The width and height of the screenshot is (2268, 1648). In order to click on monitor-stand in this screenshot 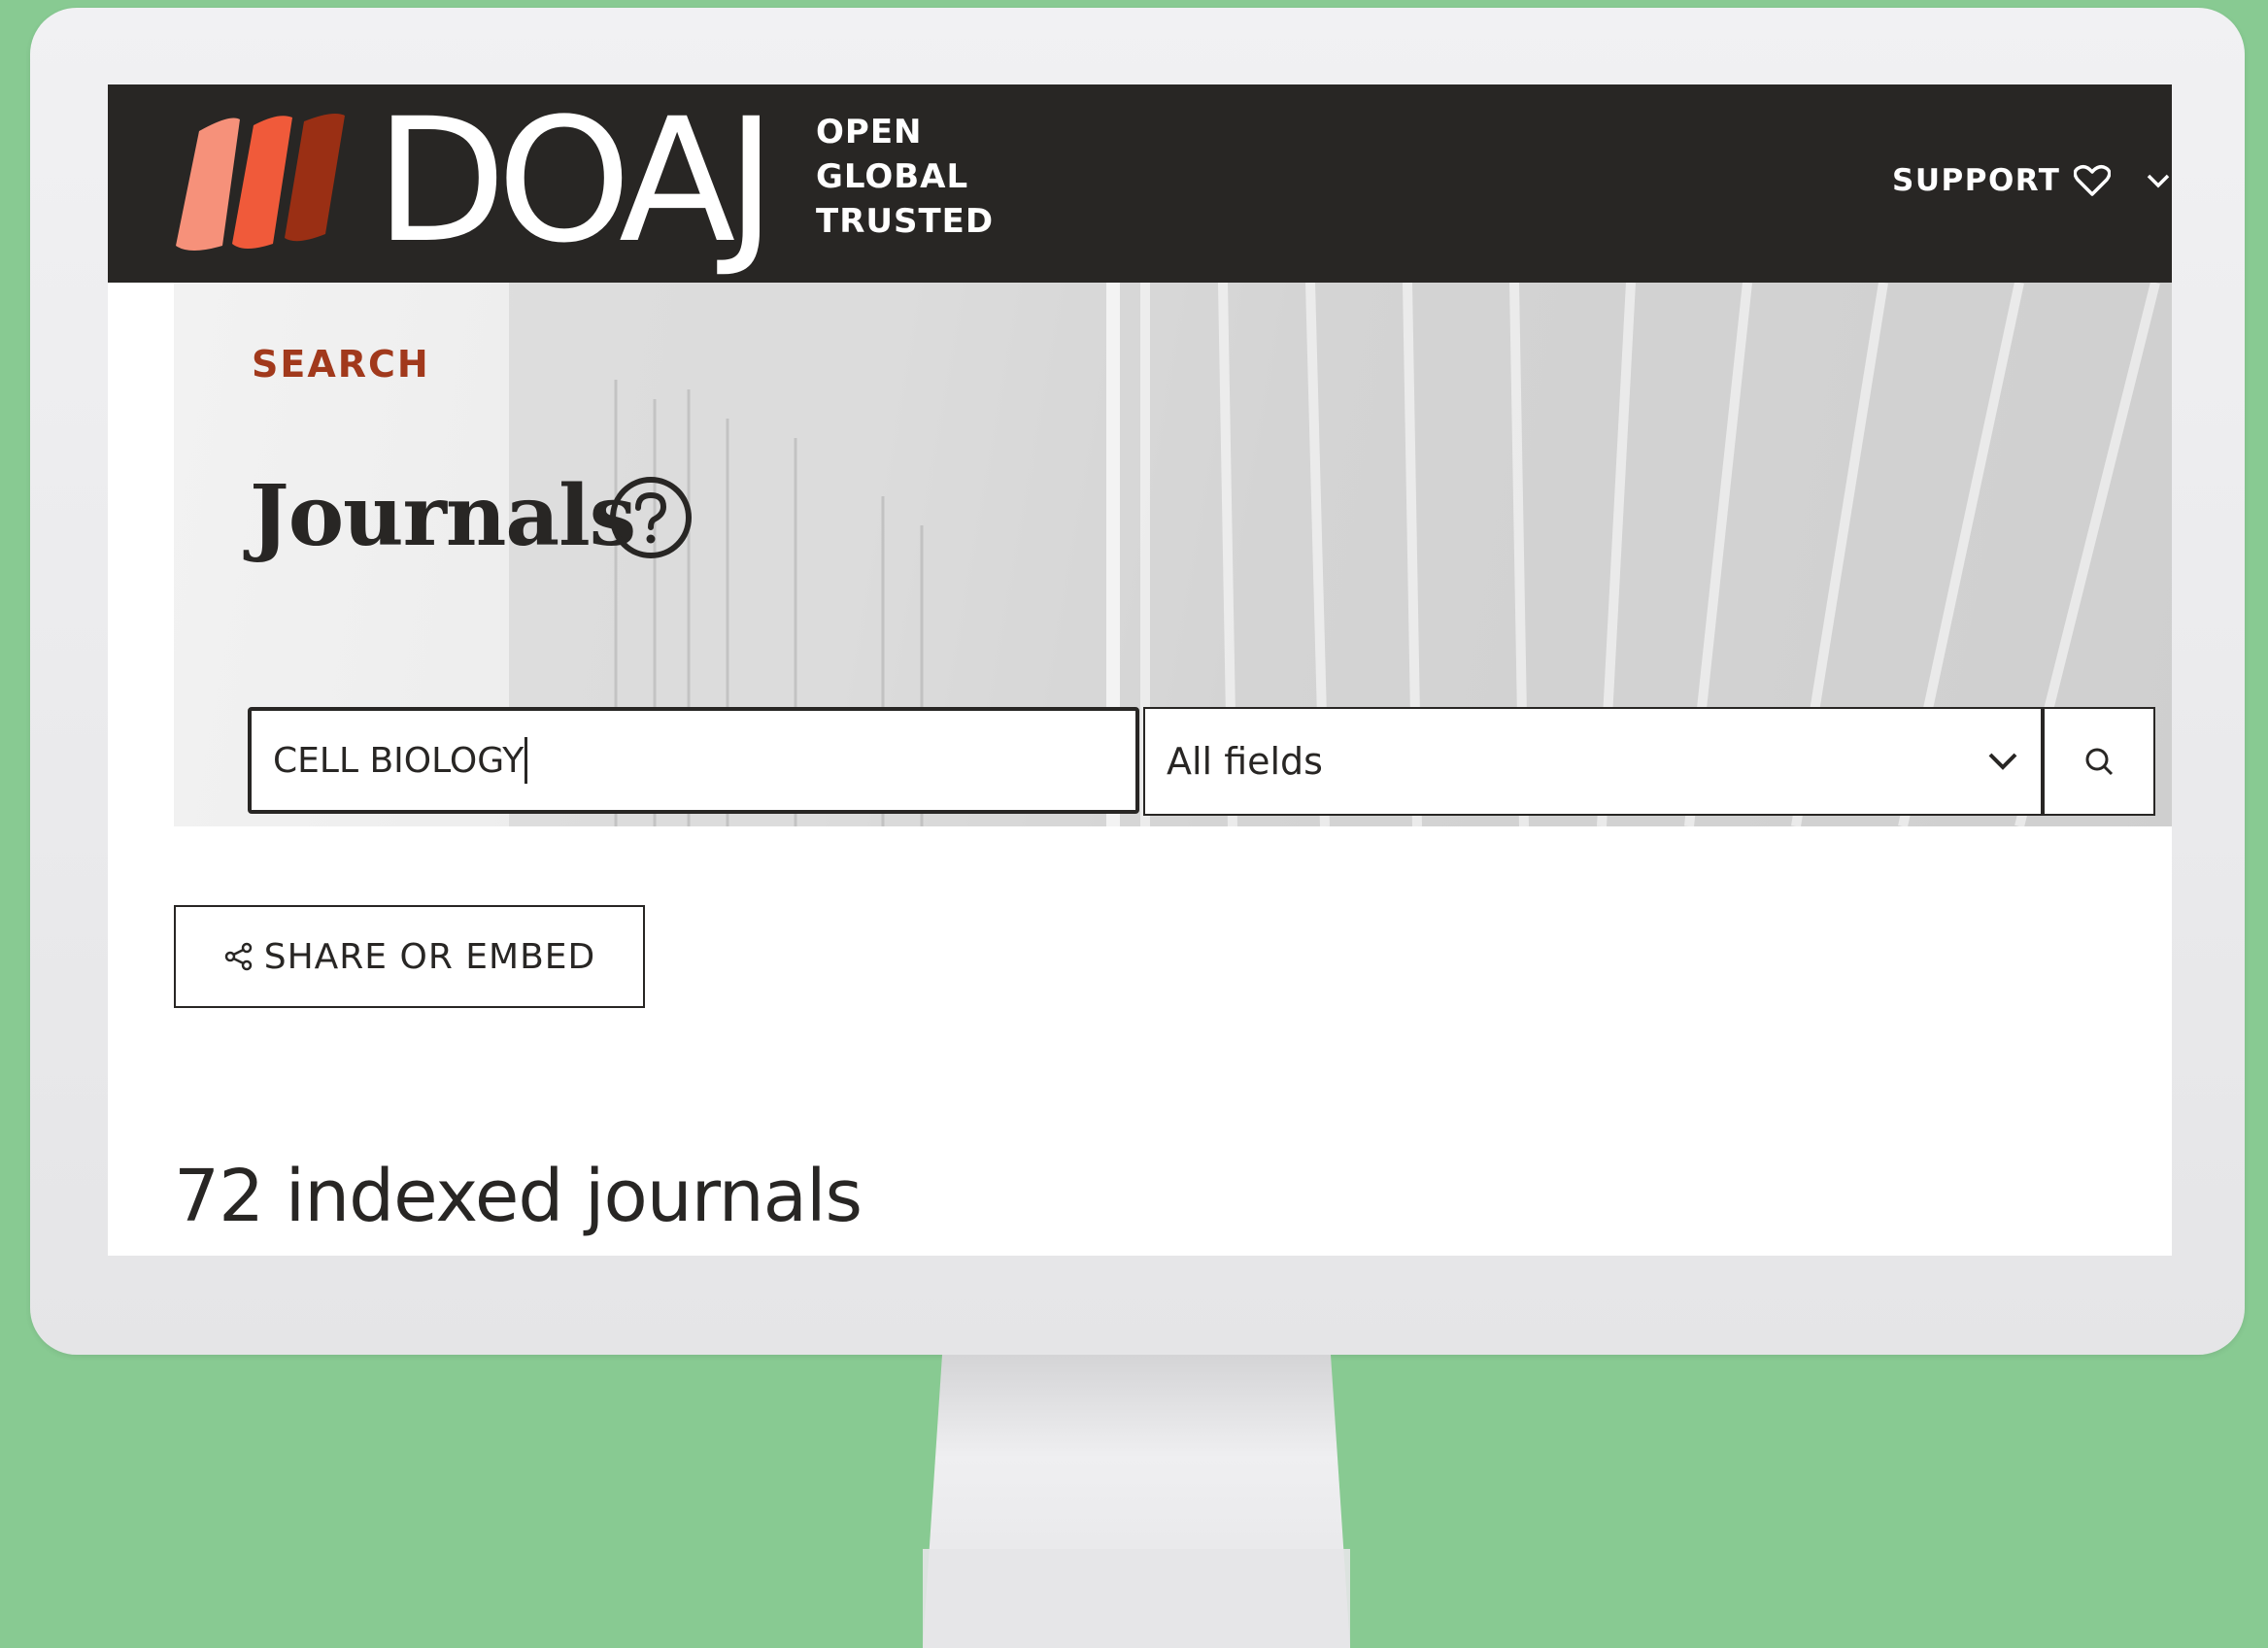, I will do `click(1137, 1501)`.